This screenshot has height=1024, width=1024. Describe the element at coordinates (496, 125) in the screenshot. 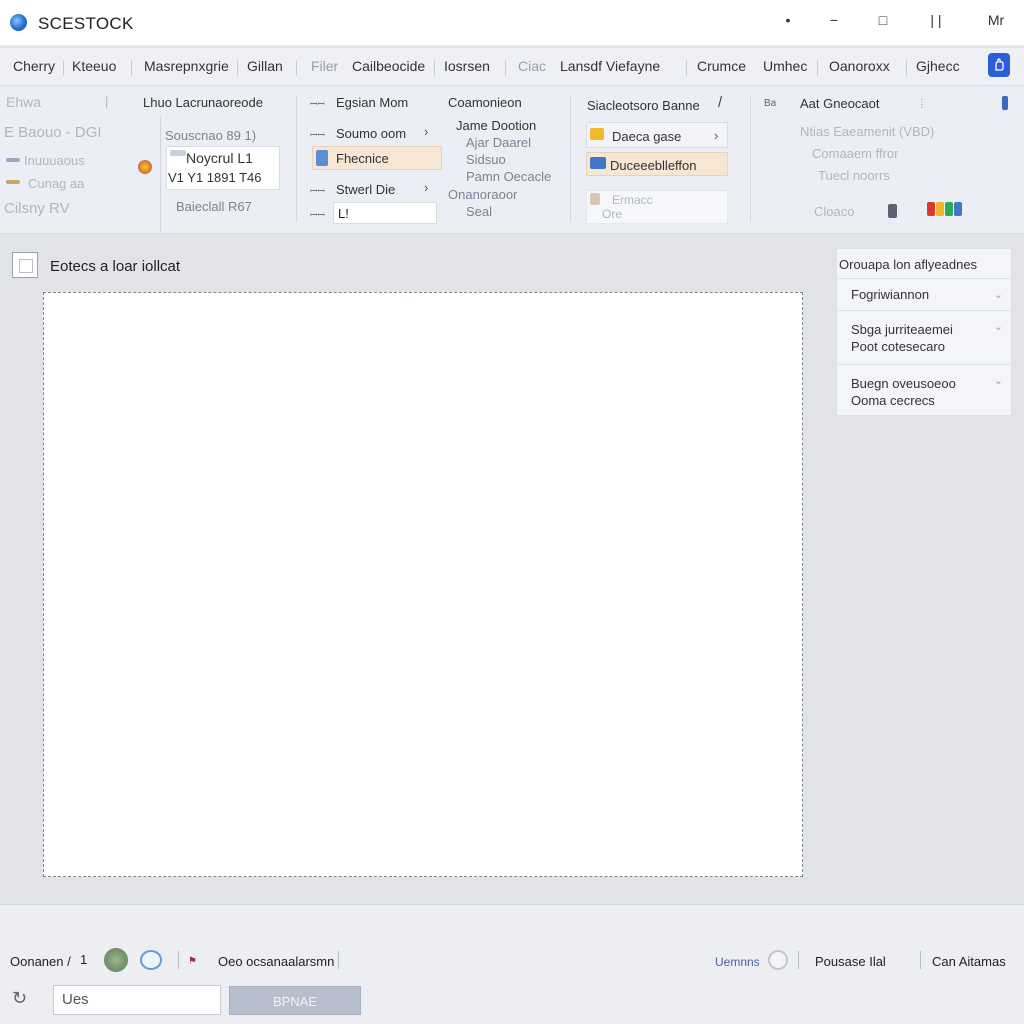

I see `ribbon-label: Jame Dootion` at that location.